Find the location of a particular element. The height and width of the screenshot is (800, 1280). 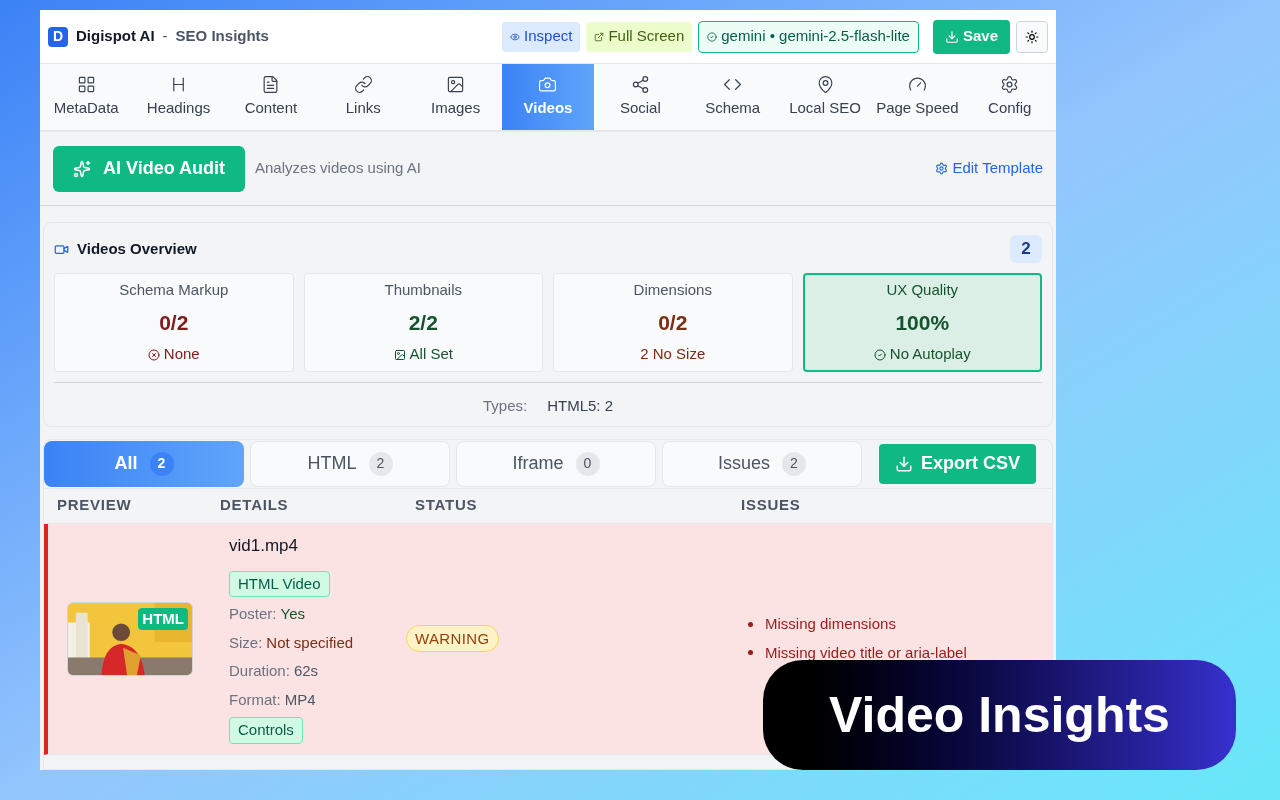

share-icon is located at coordinates (640, 84).